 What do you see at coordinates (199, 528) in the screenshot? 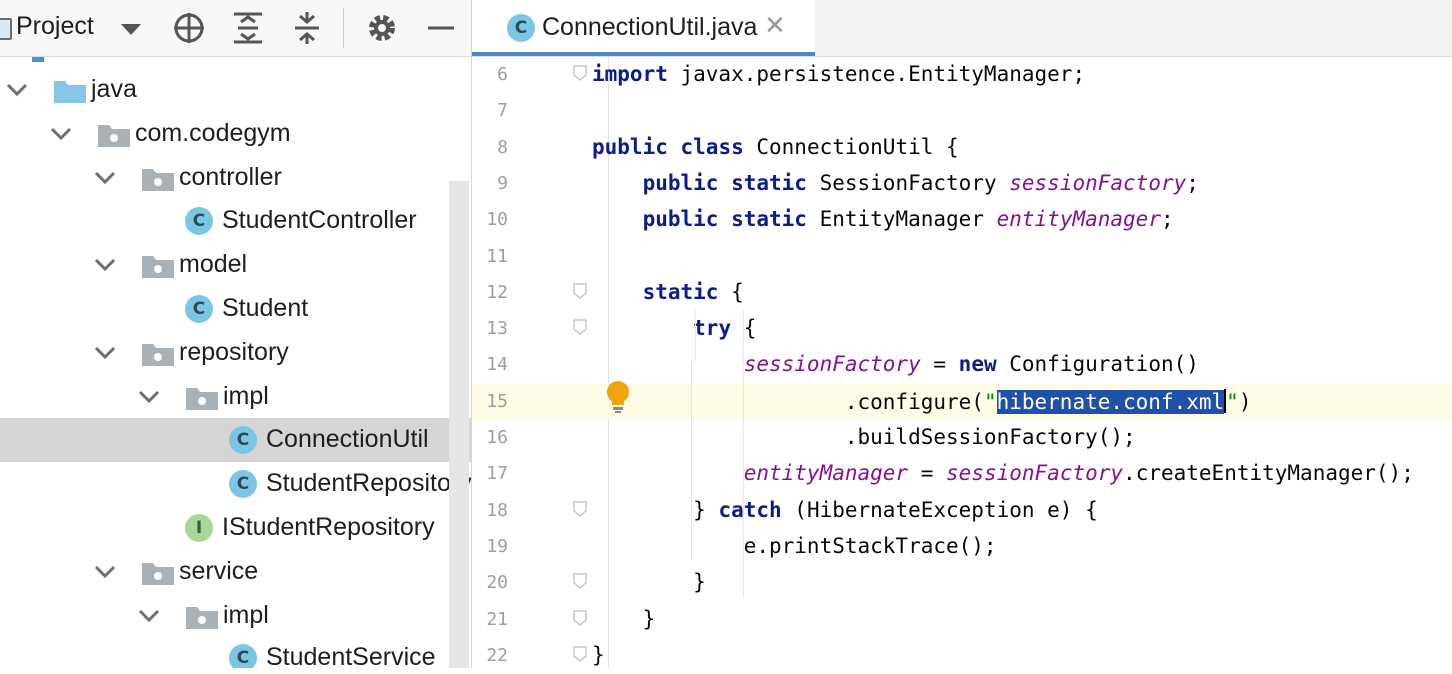
I see `interface-icon: I` at bounding box center [199, 528].